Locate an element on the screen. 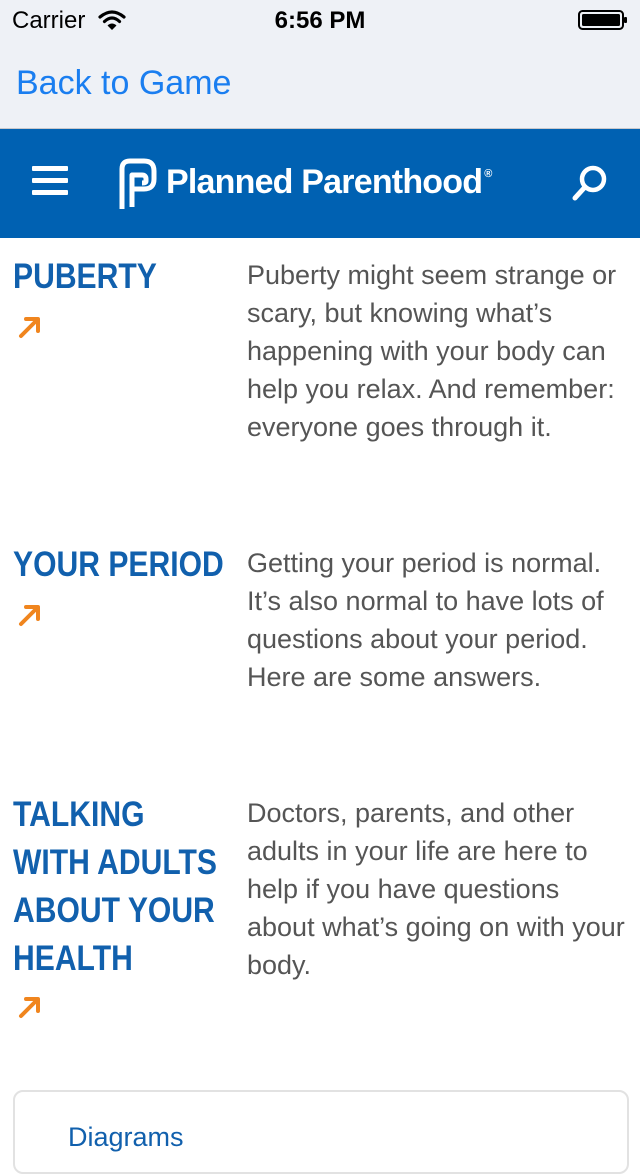 The height and width of the screenshot is (1174, 640). topic-title: TALKING WITH ADULTS ABOUT YOUR HEALTH is located at coordinates (115, 887).